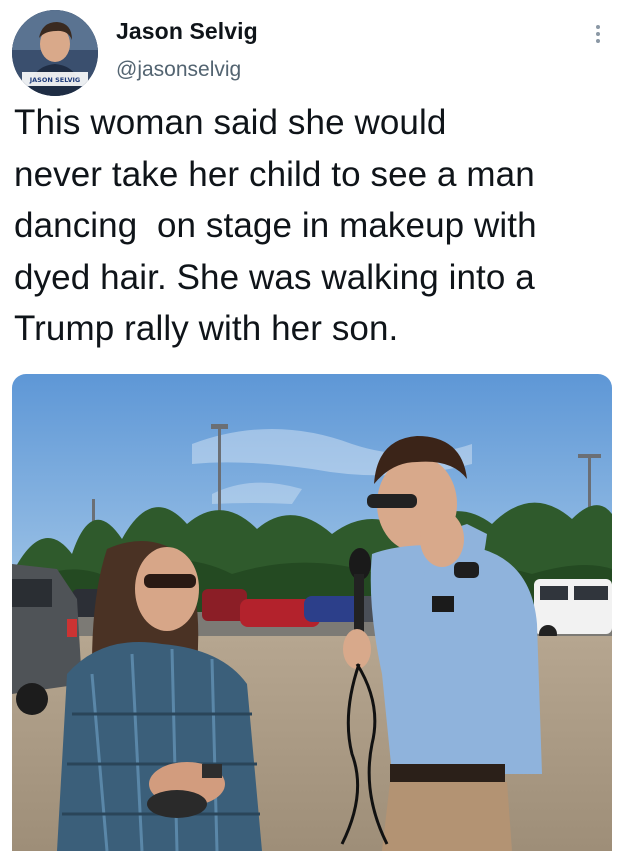  Describe the element at coordinates (598, 34) in the screenshot. I see `more-vertical-icon` at that location.